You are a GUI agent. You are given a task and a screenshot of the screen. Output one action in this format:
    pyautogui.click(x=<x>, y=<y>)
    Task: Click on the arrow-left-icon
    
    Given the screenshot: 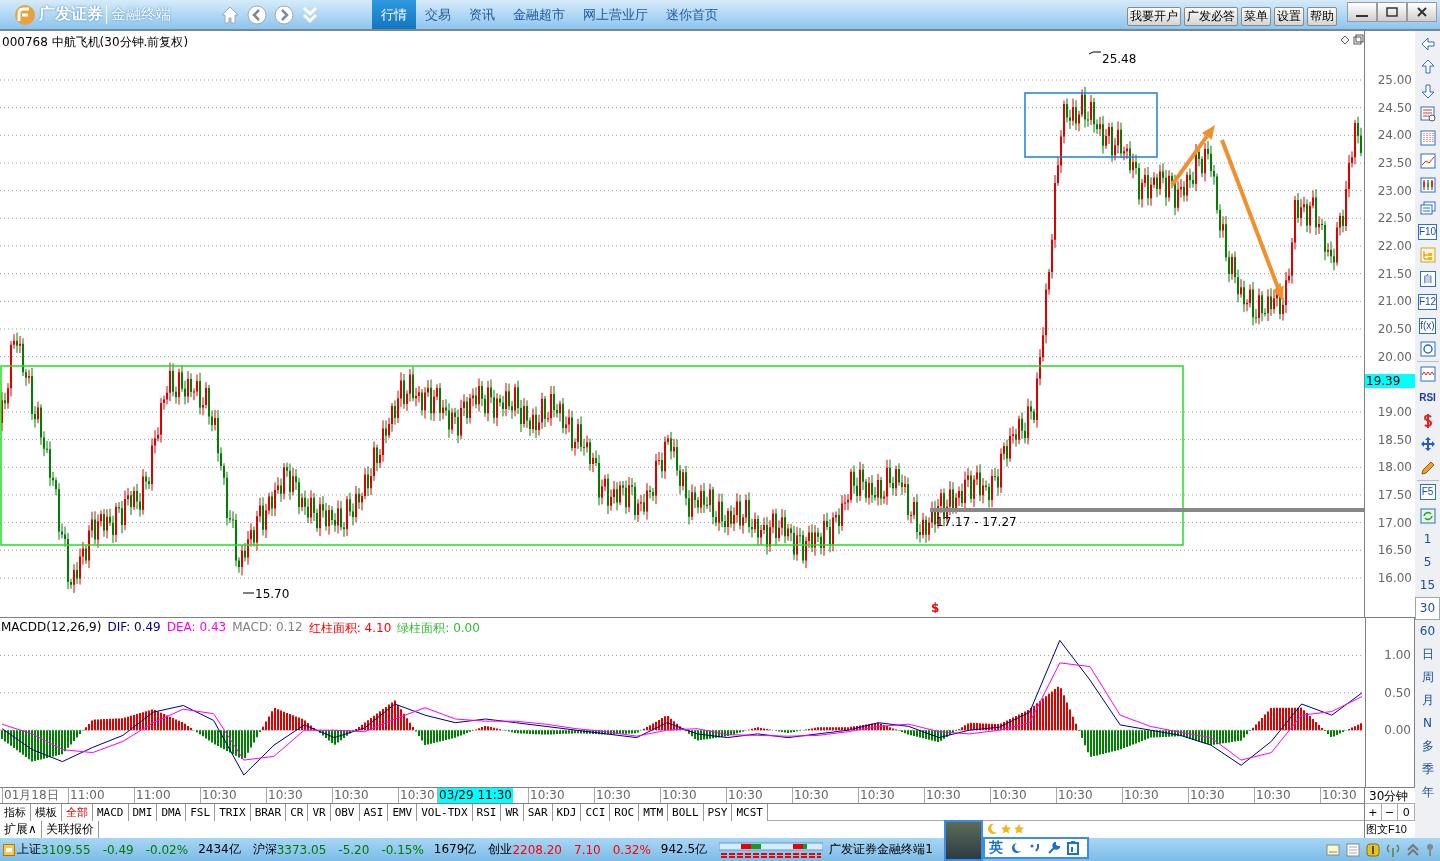 What is the action you would take?
    pyautogui.click(x=1427, y=43)
    